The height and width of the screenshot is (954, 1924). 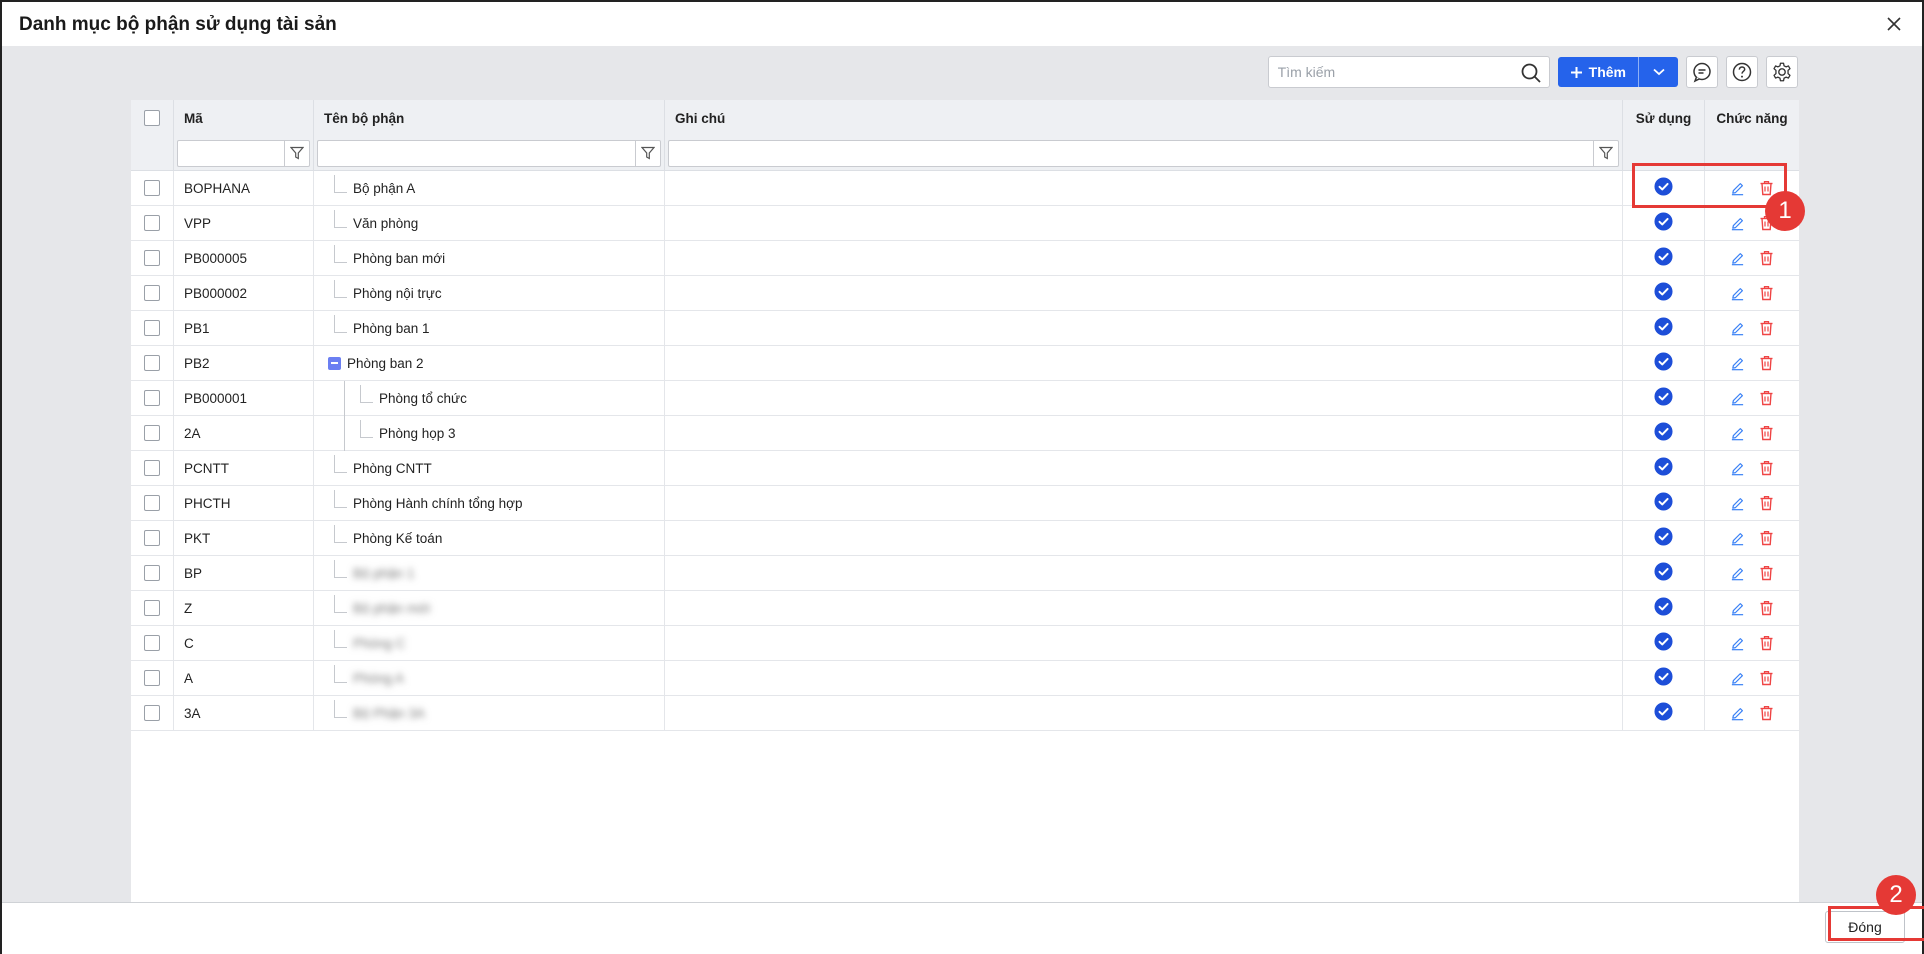 What do you see at coordinates (244, 118) in the screenshot?
I see `column-header-code: Mã` at bounding box center [244, 118].